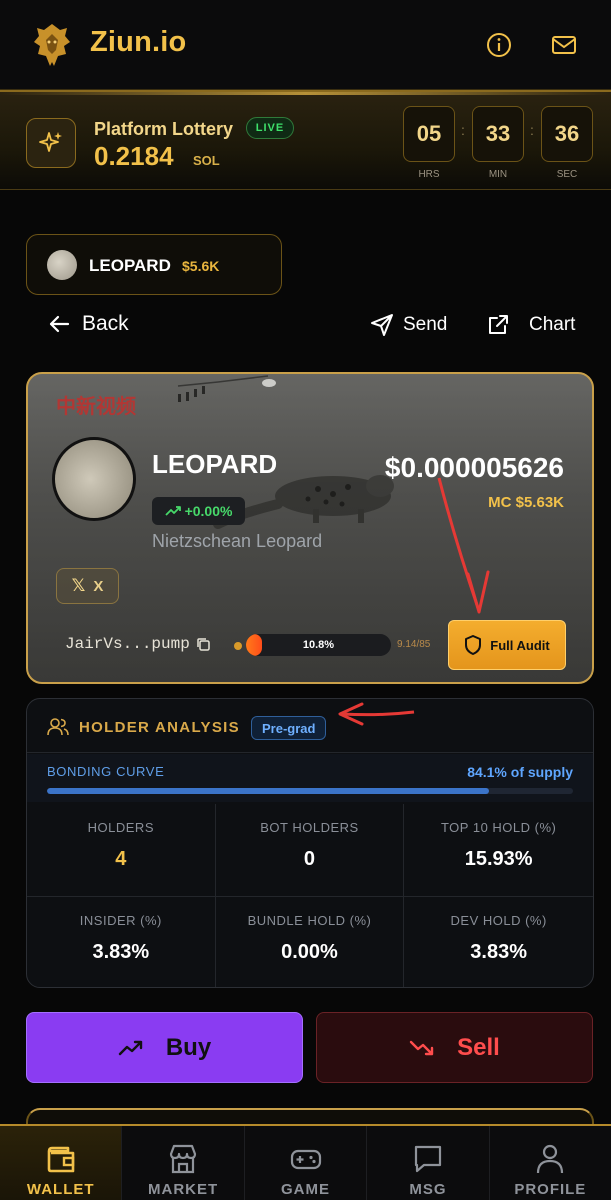  Describe the element at coordinates (564, 45) in the screenshot. I see `mail-icon` at that location.